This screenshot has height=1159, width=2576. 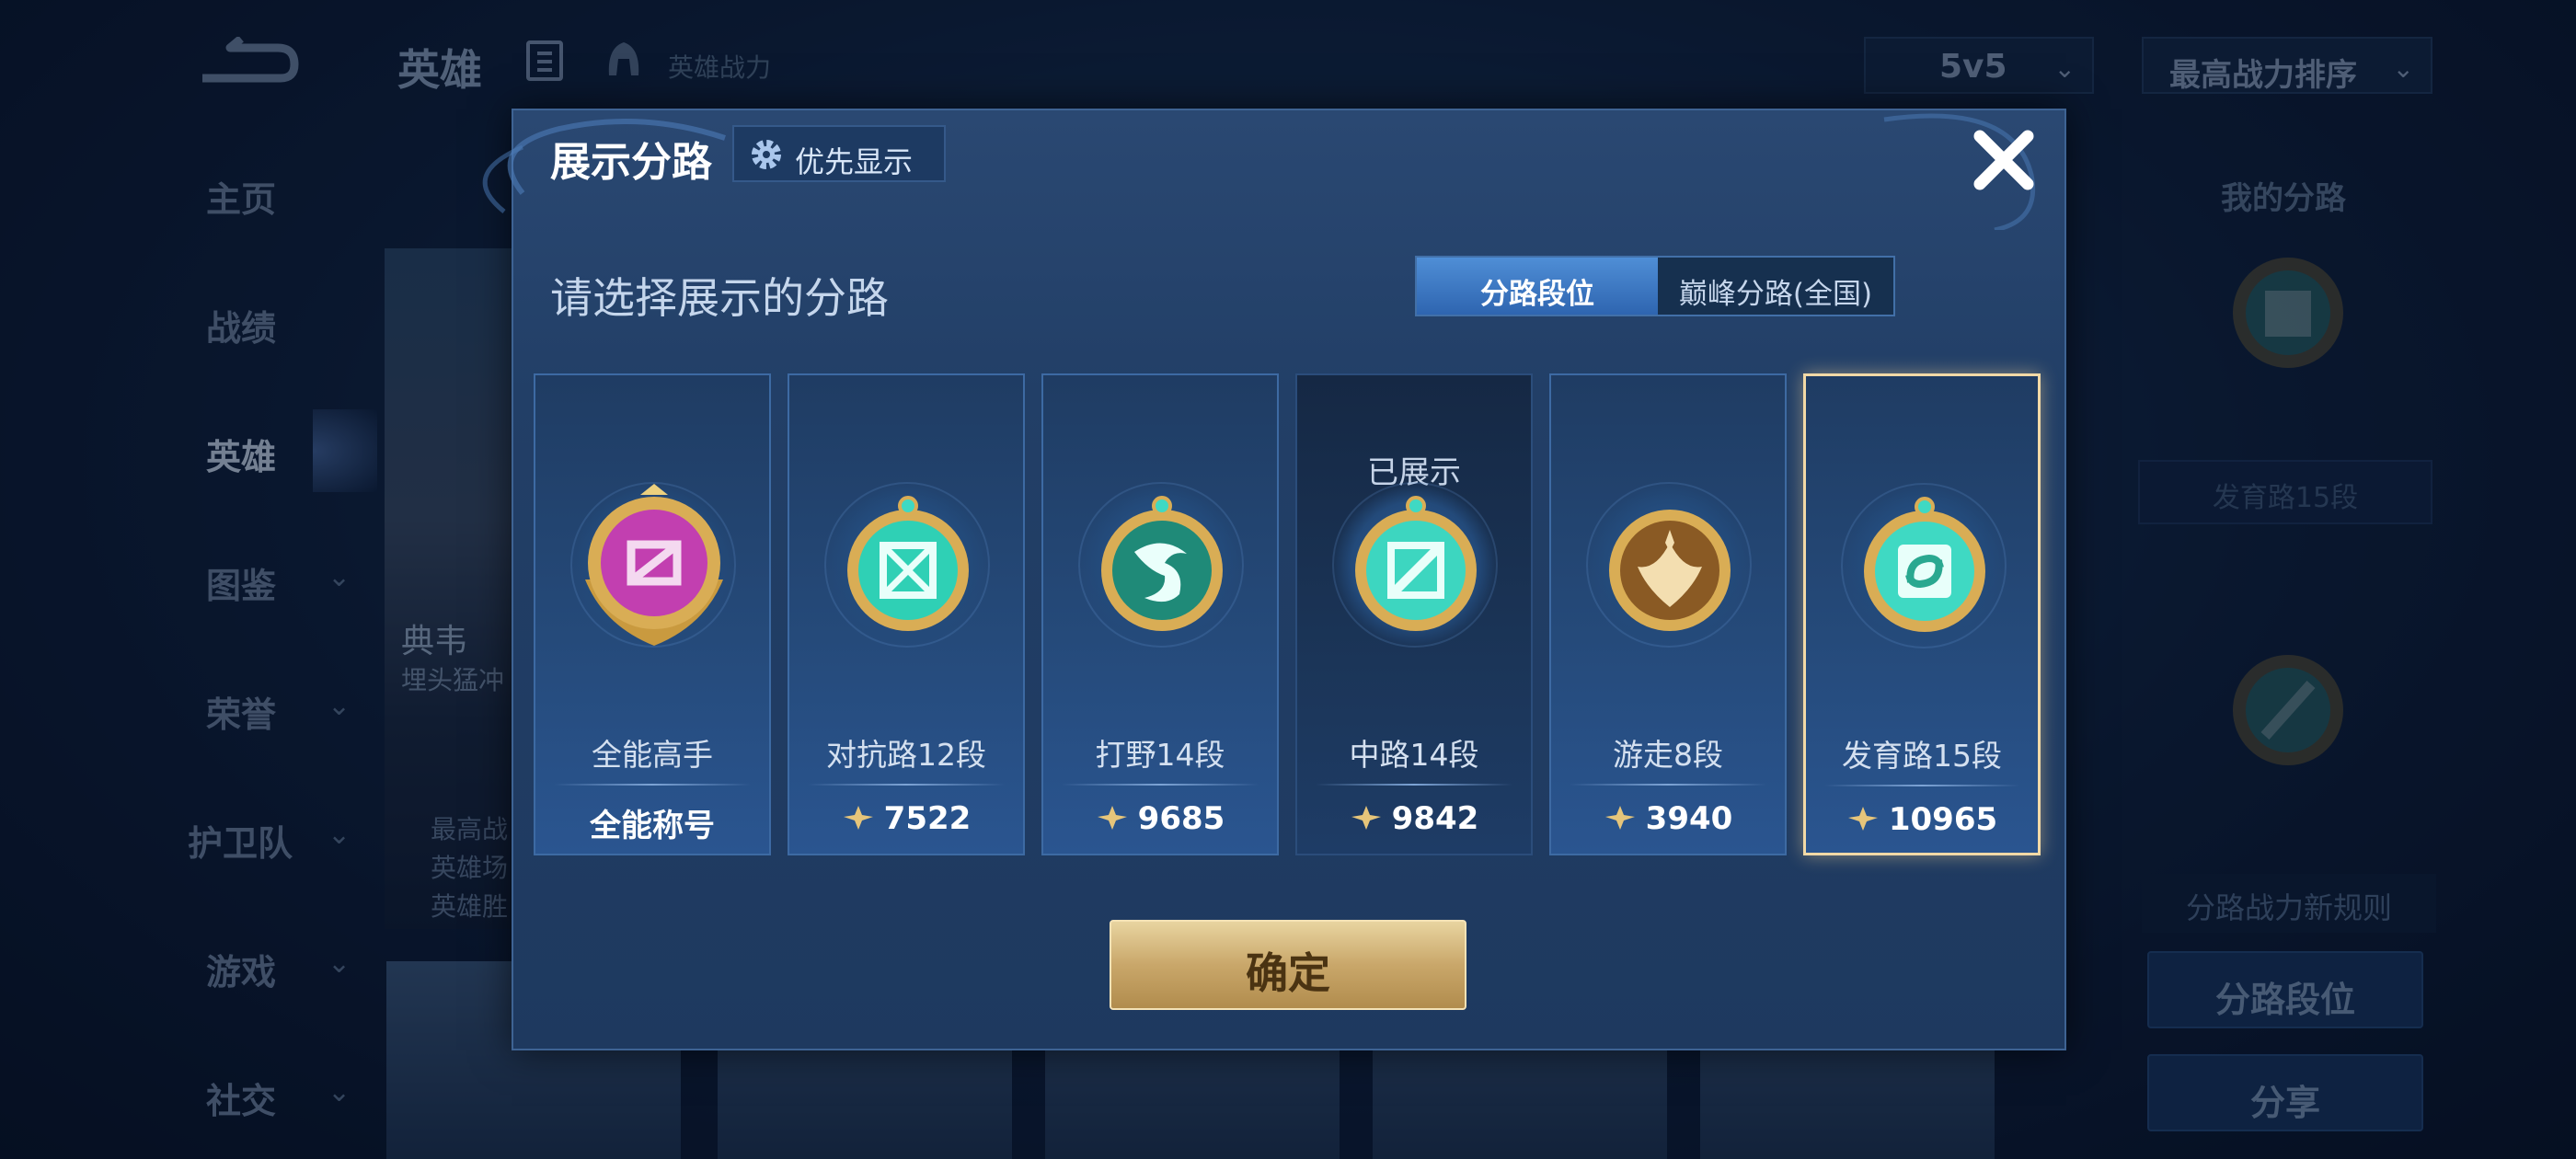 I want to click on tab-label: 巅峰分路(全国), so click(x=1775, y=294).